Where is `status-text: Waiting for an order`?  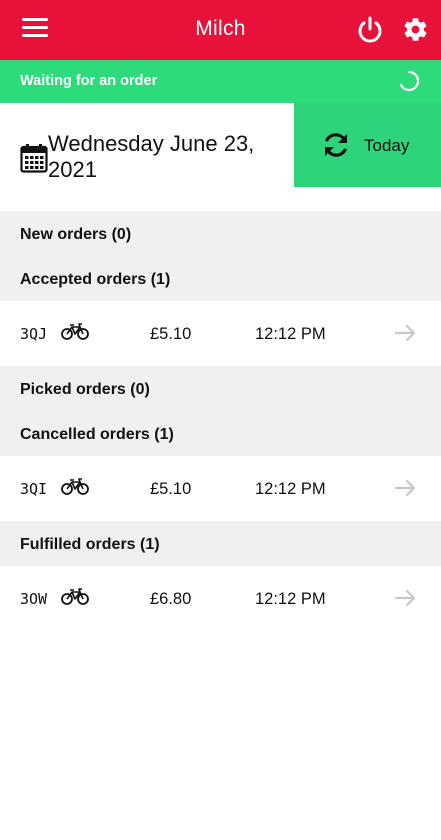 status-text: Waiting for an order is located at coordinates (89, 81).